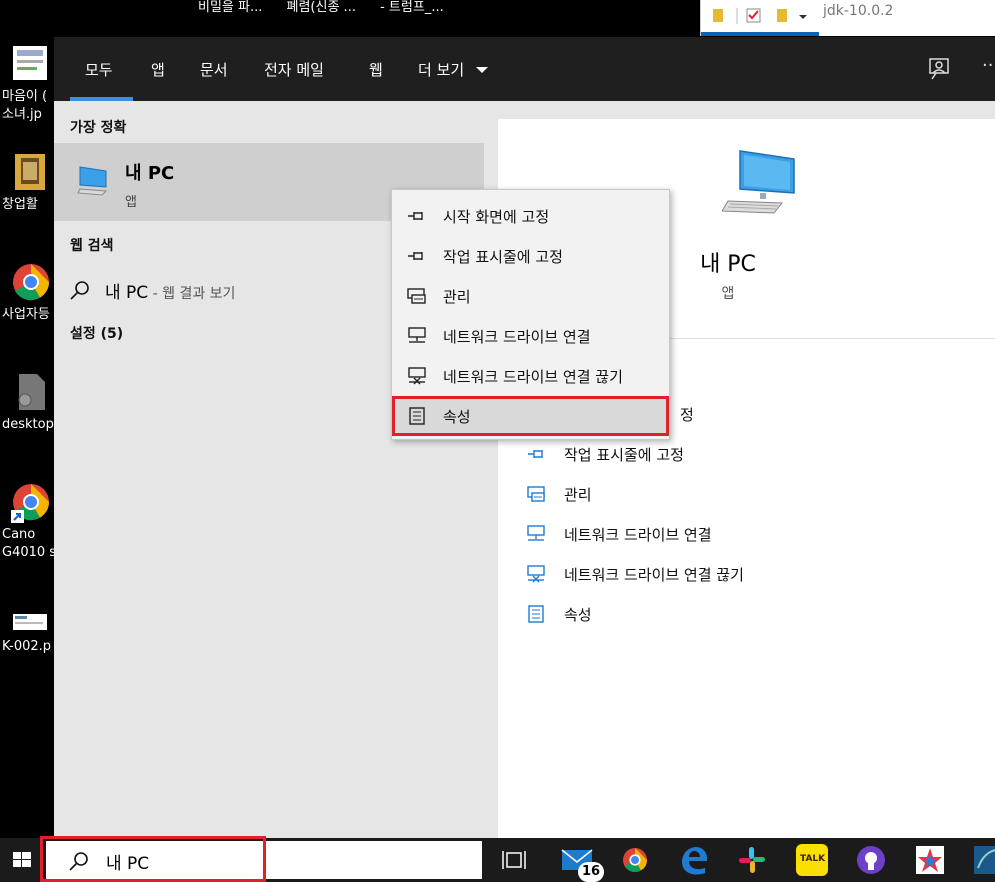  I want to click on settings-file-icon, so click(30, 391).